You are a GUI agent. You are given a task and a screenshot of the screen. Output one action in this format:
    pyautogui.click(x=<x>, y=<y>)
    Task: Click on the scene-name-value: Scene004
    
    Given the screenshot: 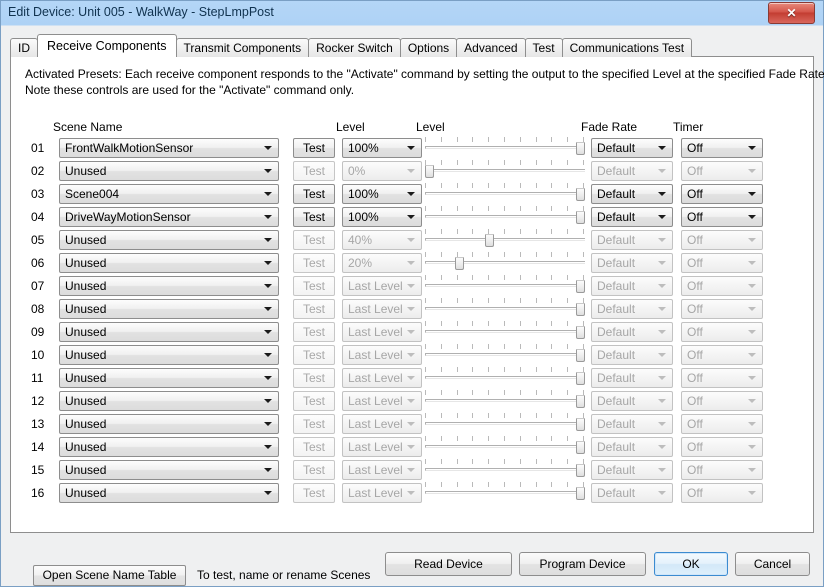 What is the action you would take?
    pyautogui.click(x=92, y=194)
    